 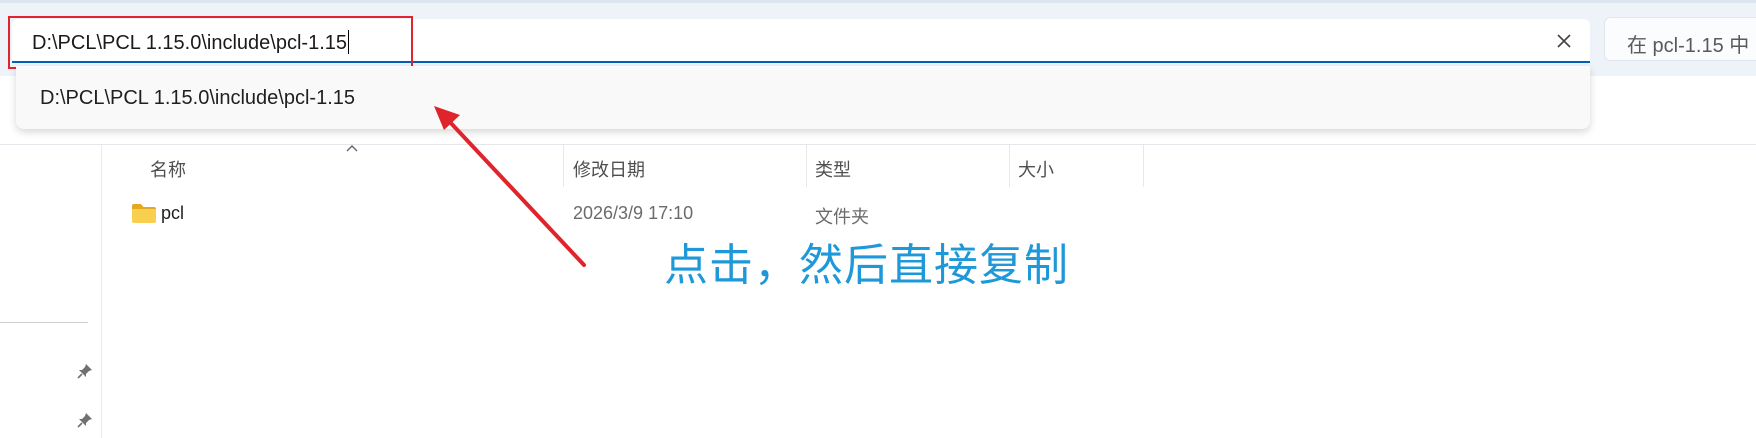 What do you see at coordinates (51, 291) in the screenshot?
I see `navigation-pane` at bounding box center [51, 291].